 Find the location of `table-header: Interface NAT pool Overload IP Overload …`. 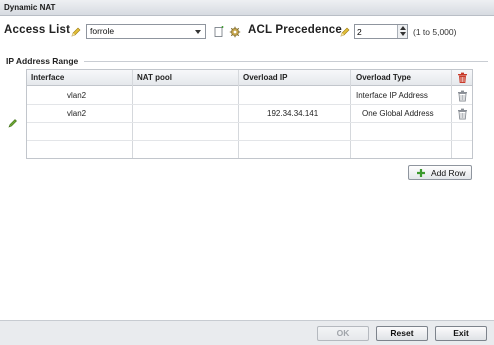

table-header: Interface NAT pool Overload IP Overload … is located at coordinates (249, 78).